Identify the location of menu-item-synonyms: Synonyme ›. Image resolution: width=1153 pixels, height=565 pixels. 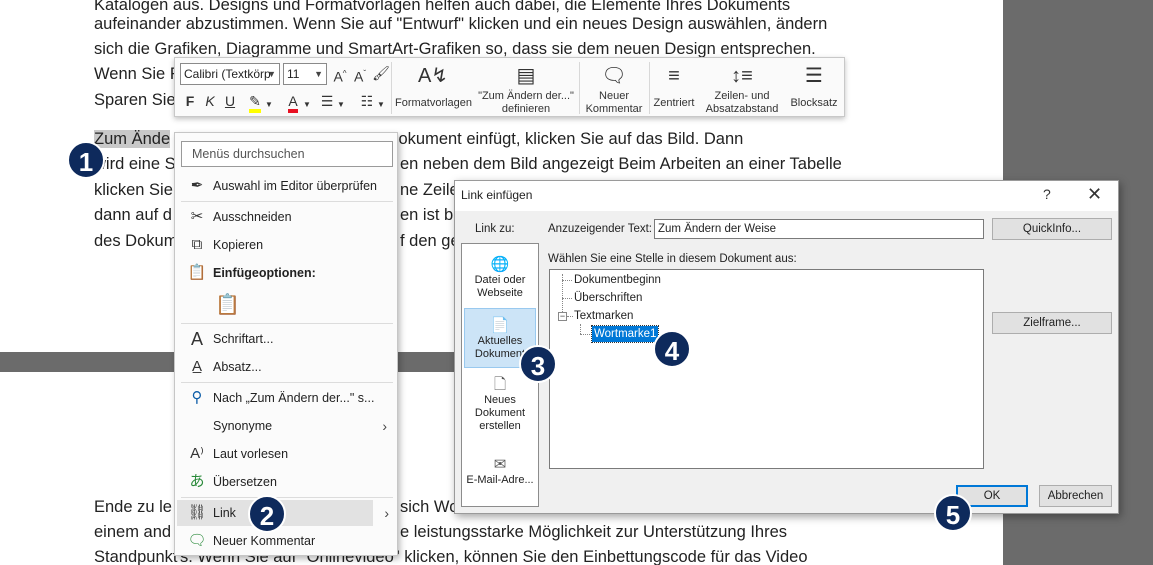
(286, 426).